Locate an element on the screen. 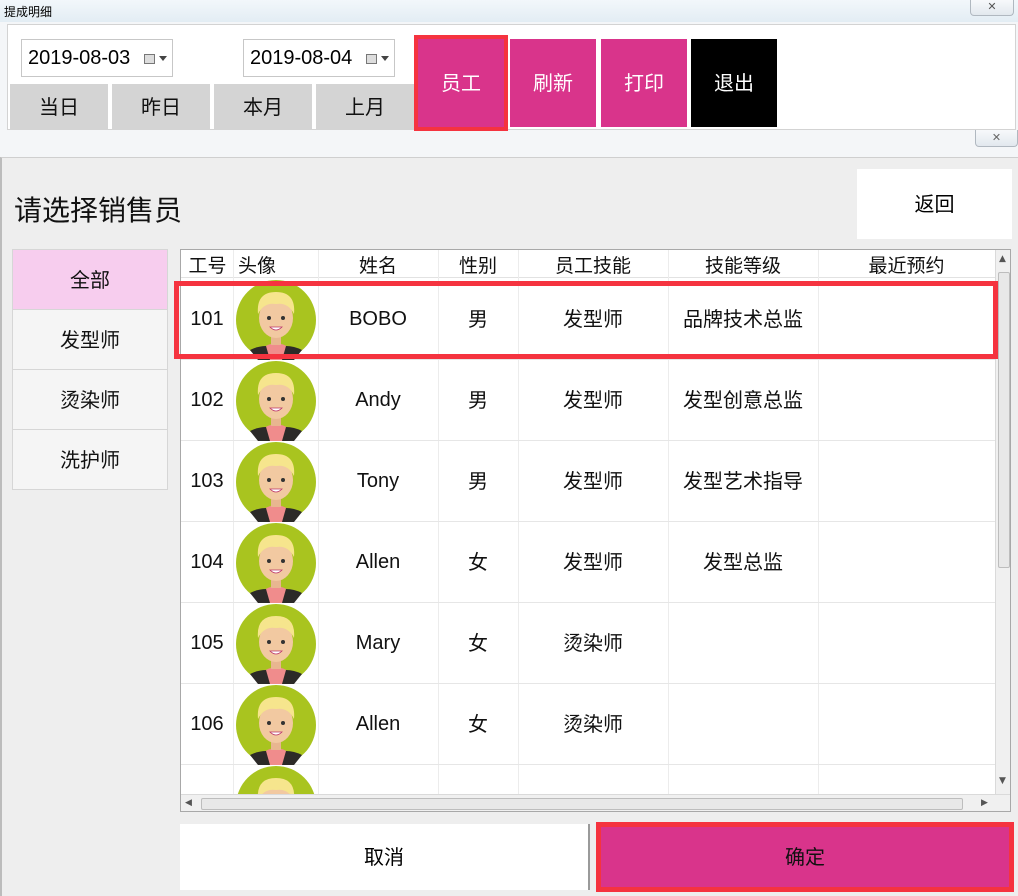  refresh-button: 刷新 is located at coordinates (553, 83).